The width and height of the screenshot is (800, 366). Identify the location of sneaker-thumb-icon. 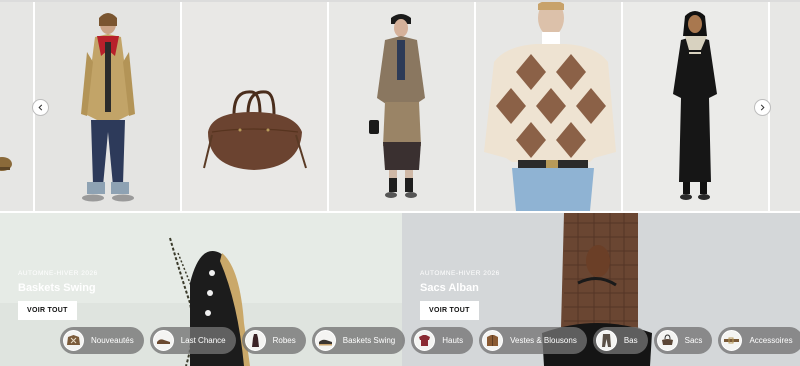
(325, 340).